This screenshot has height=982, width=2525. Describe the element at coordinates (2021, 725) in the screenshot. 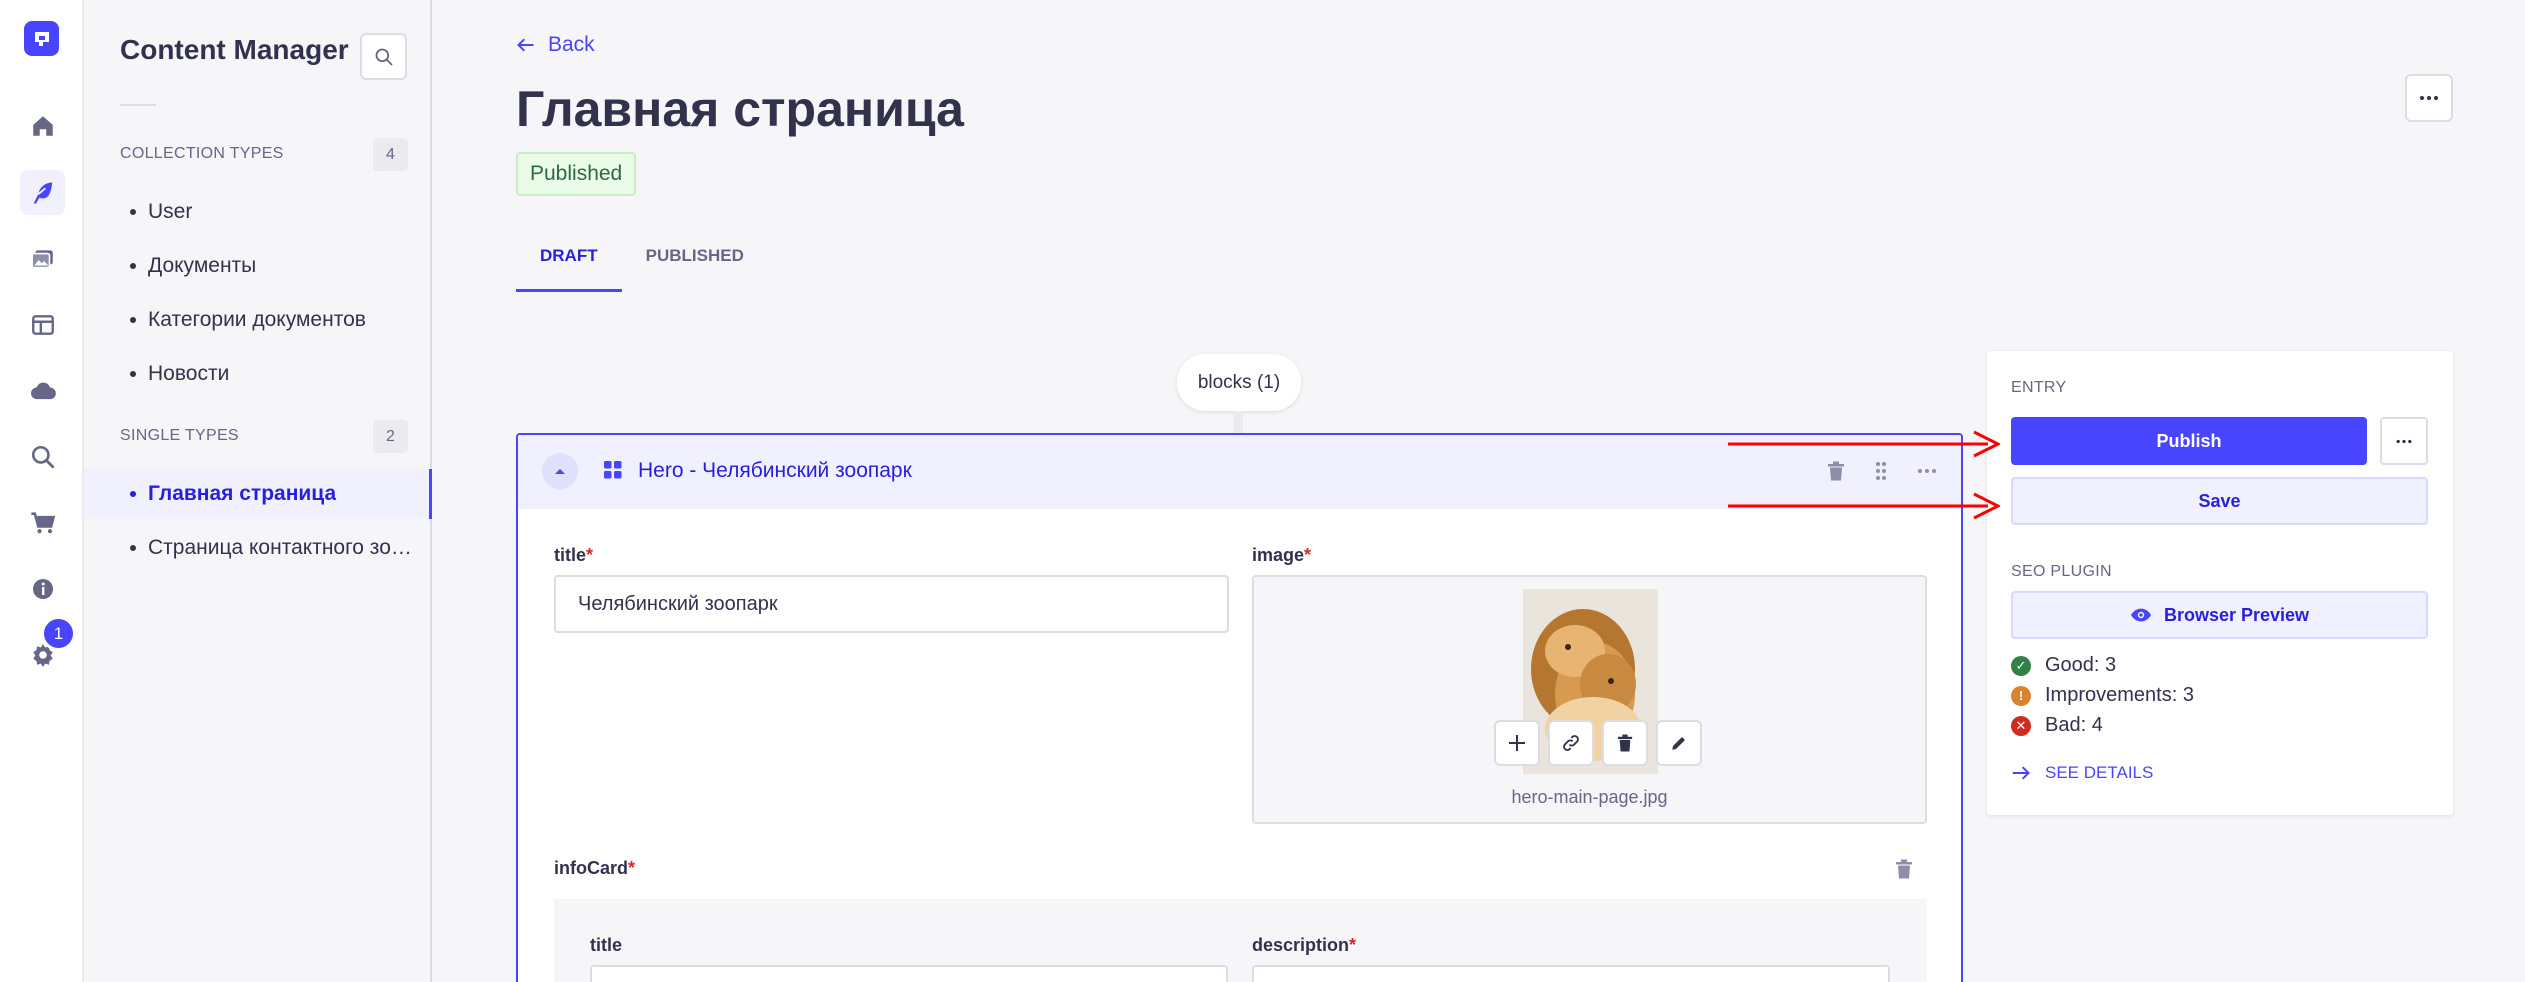

I see `error-circle-icon: ✕` at that location.